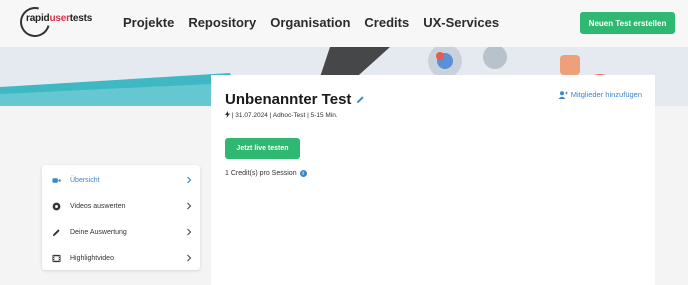 The image size is (688, 285). What do you see at coordinates (563, 94) in the screenshot?
I see `add-user-icon` at bounding box center [563, 94].